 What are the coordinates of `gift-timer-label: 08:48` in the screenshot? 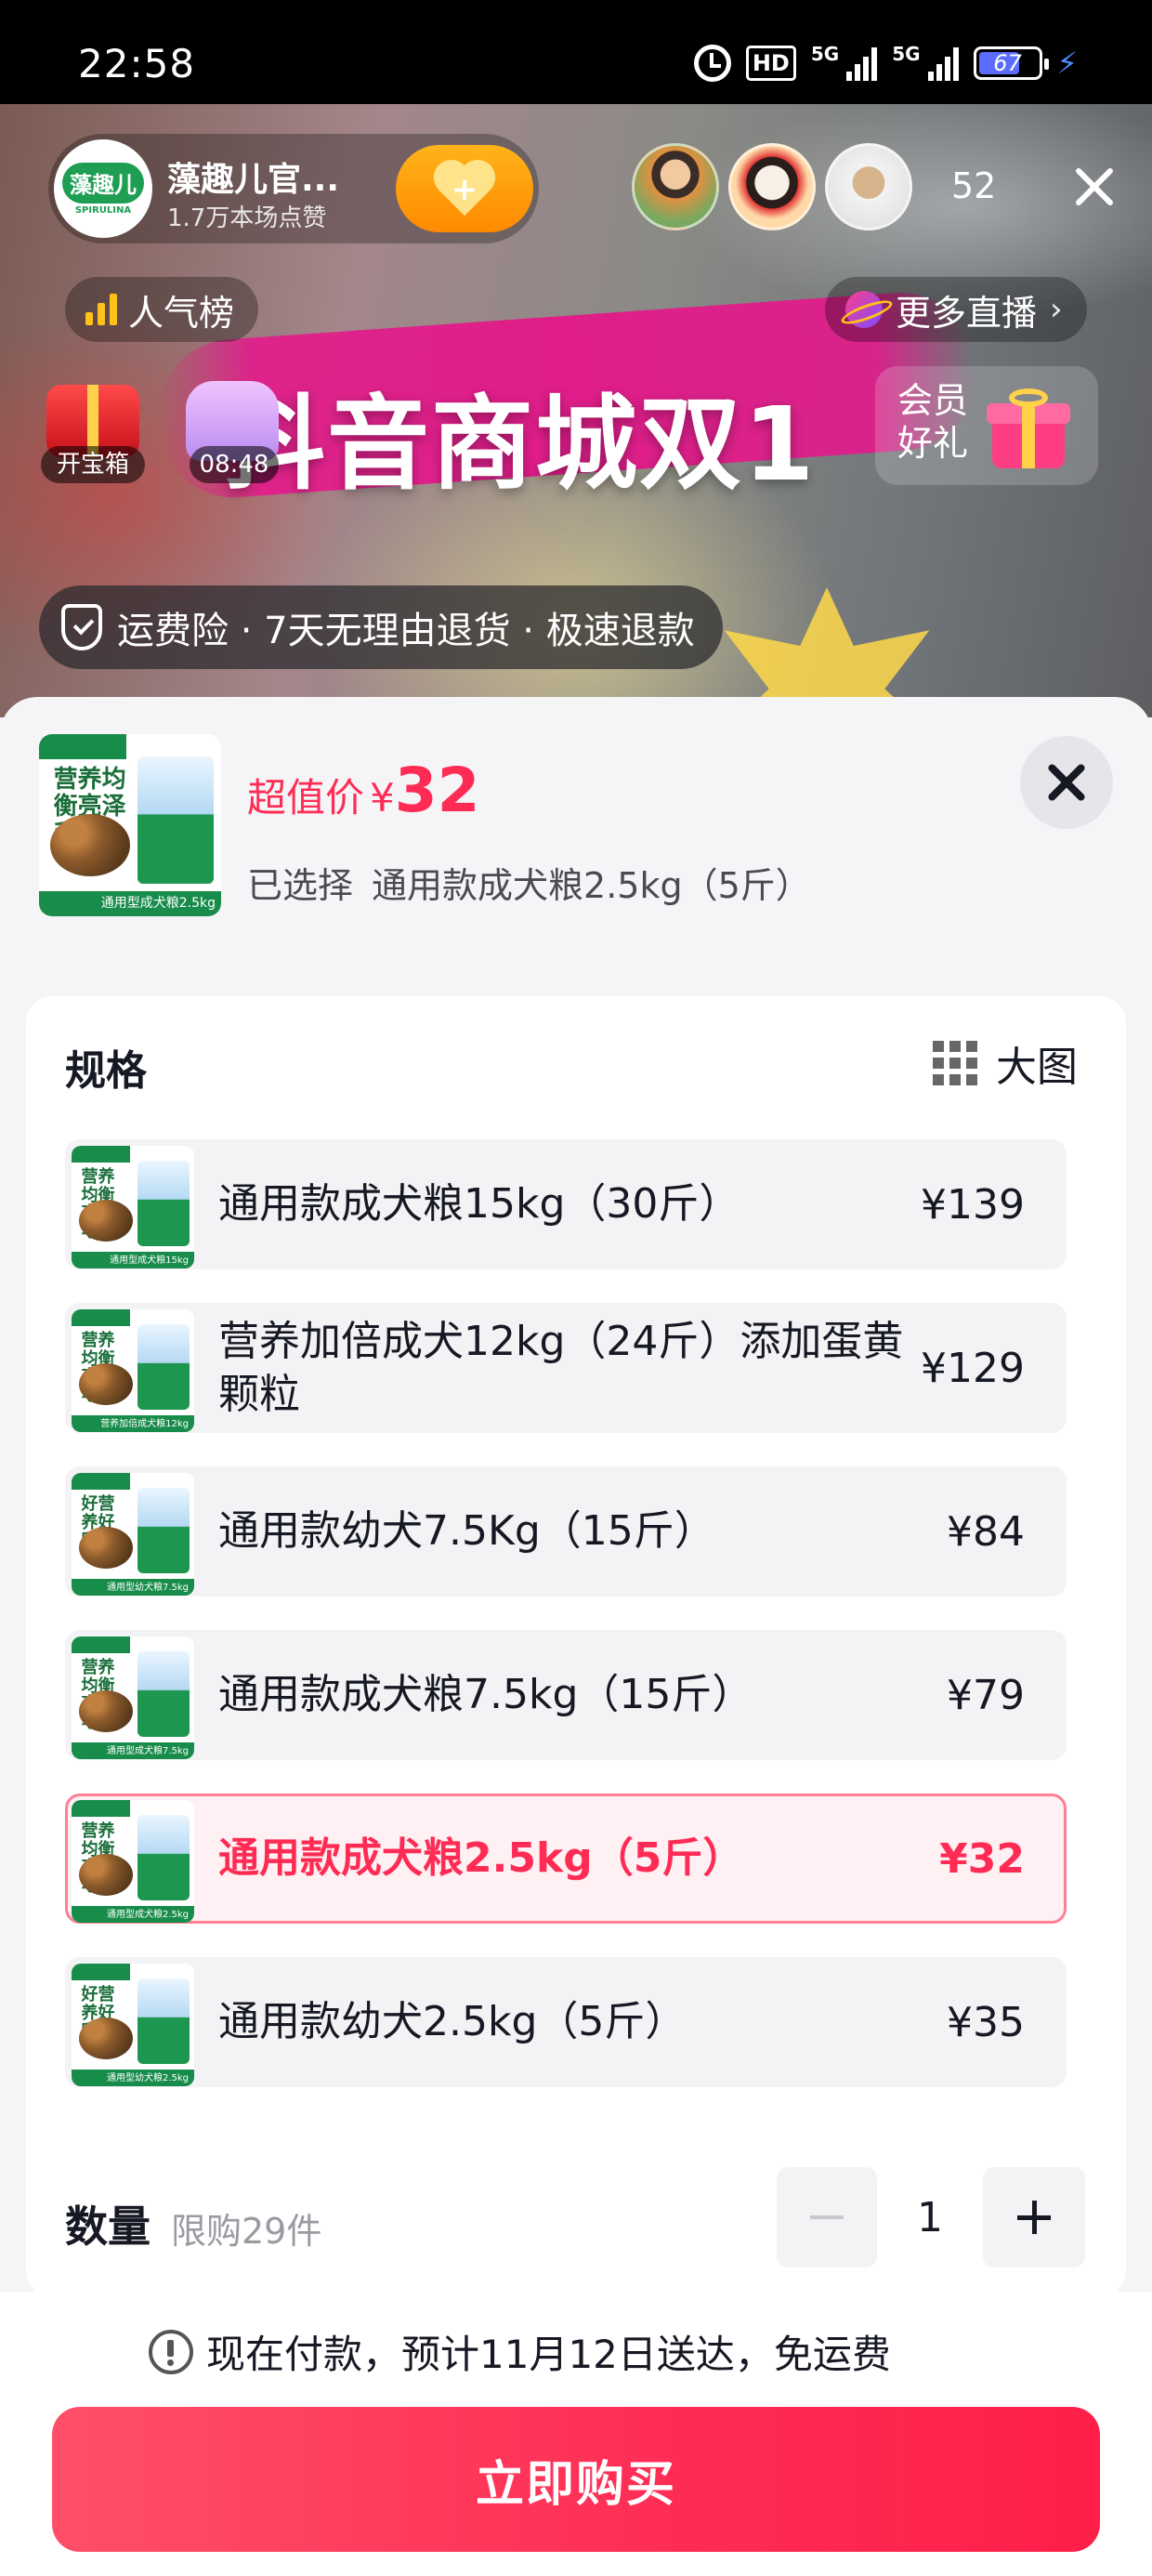 It's located at (234, 464).